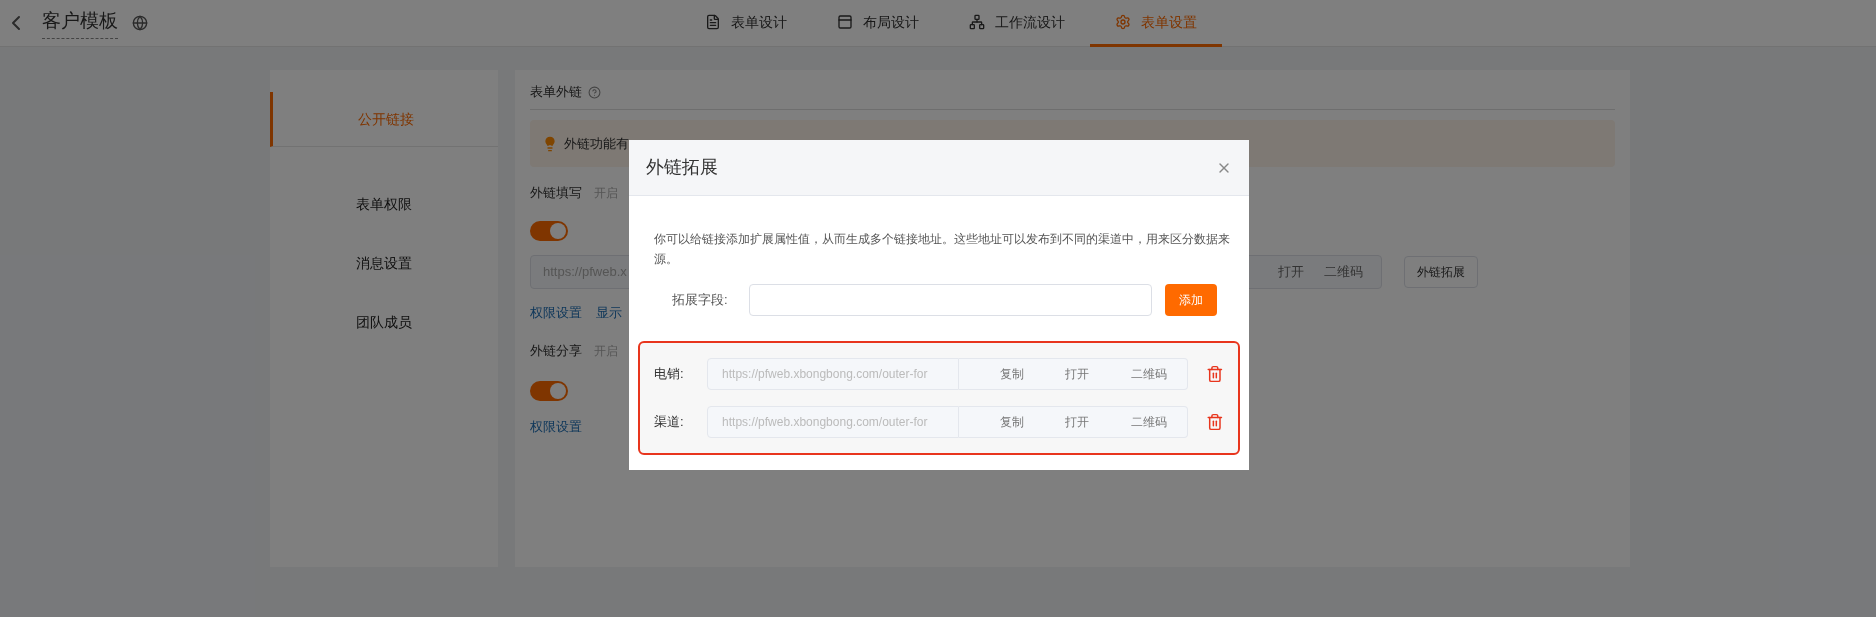 The height and width of the screenshot is (617, 1876). I want to click on lightbulb-icon, so click(550, 143).